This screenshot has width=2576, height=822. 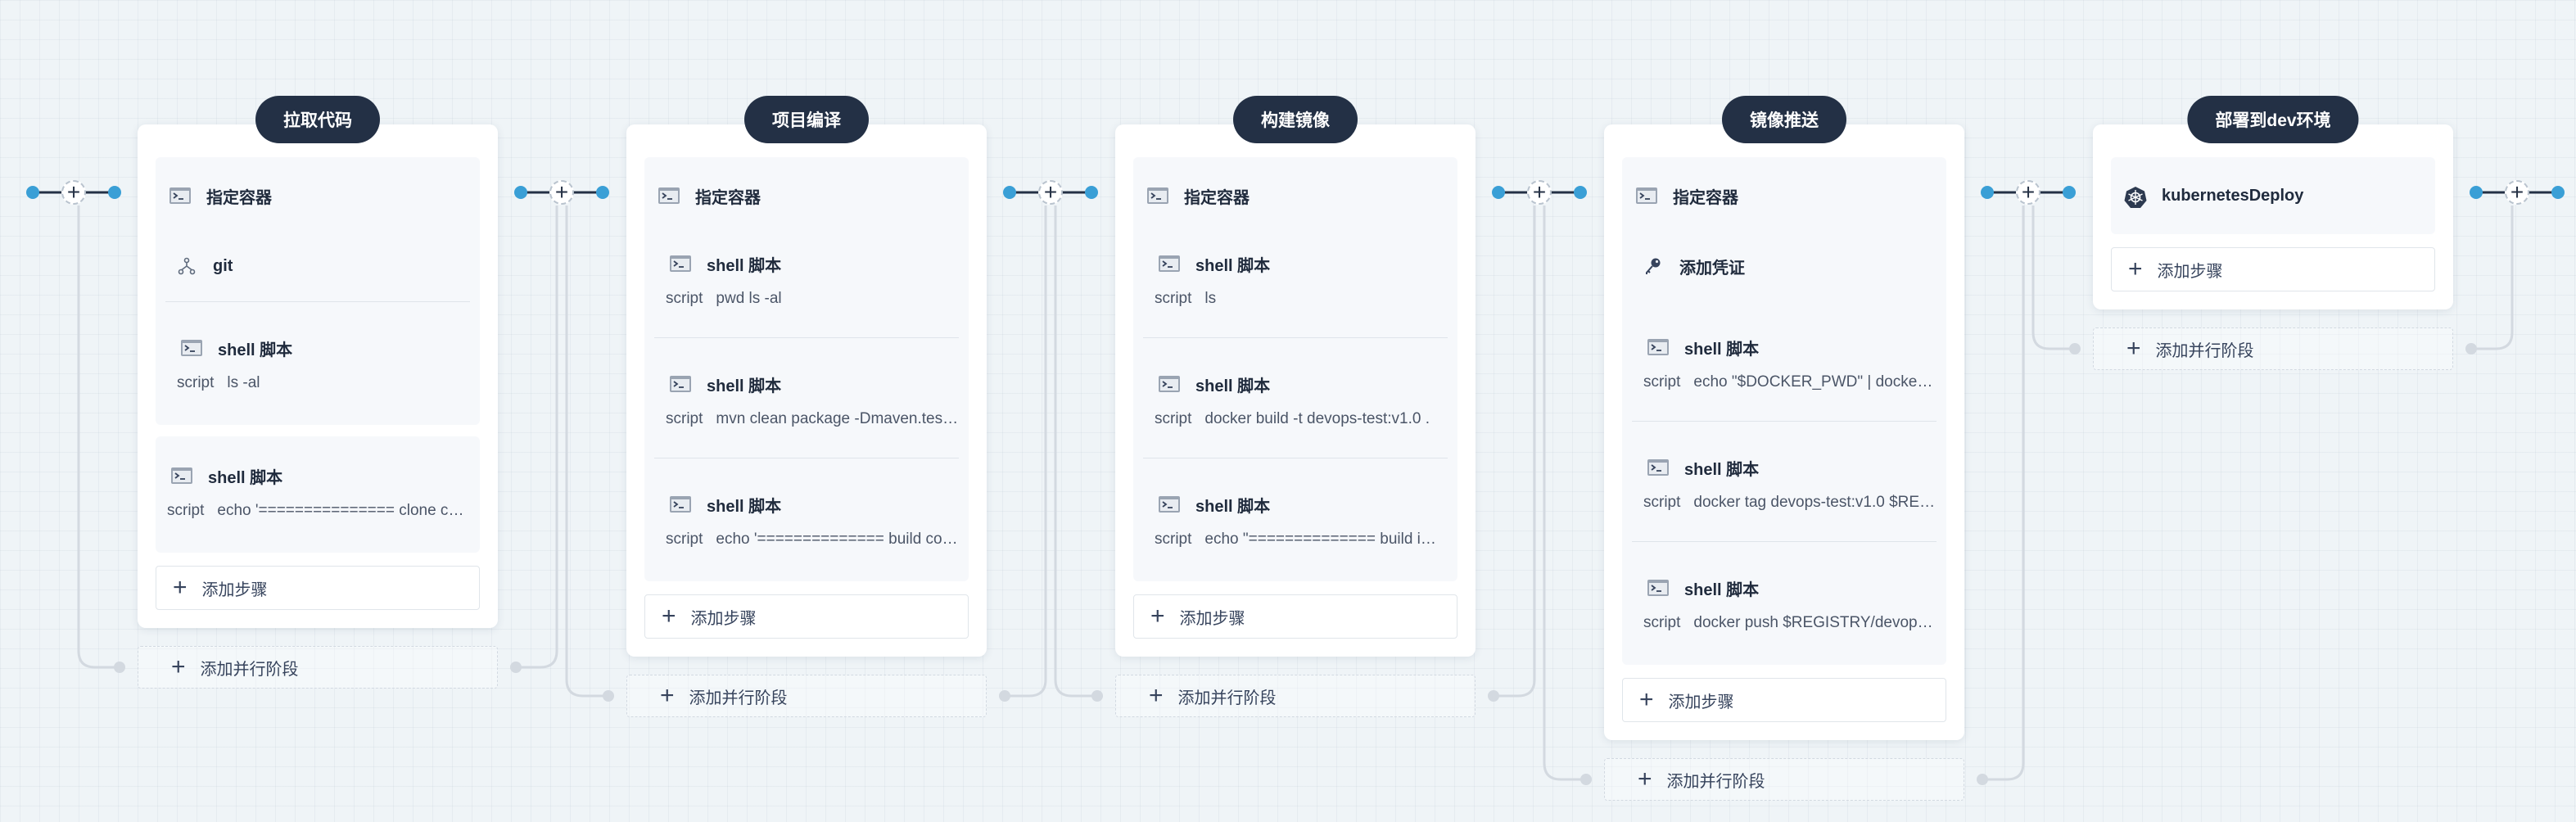 What do you see at coordinates (1653, 266) in the screenshot?
I see `key-icon` at bounding box center [1653, 266].